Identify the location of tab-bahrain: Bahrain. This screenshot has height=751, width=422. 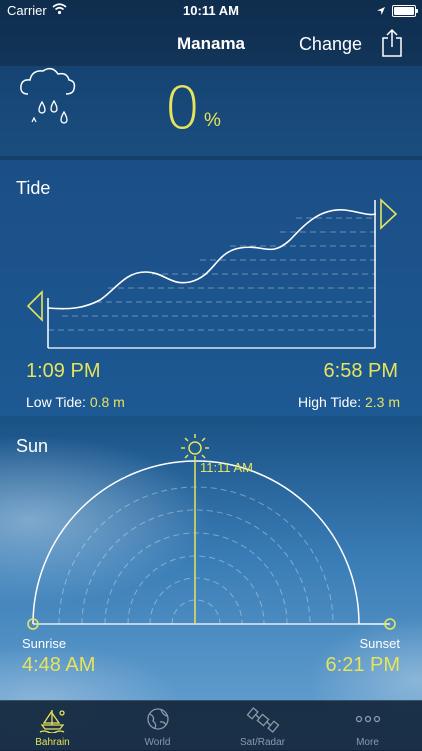
(52, 726).